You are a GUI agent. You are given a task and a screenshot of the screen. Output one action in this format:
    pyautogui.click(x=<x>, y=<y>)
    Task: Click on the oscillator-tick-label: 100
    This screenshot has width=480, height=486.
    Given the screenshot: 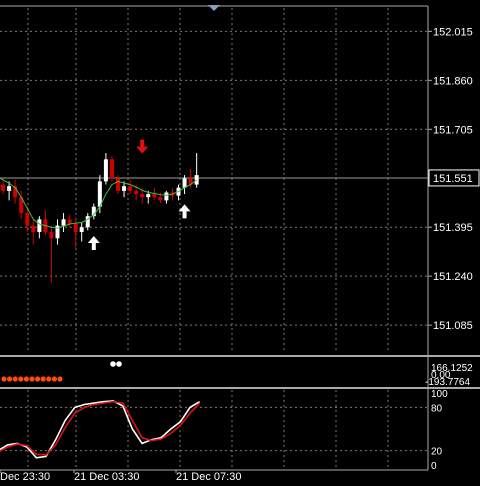 What is the action you would take?
    pyautogui.click(x=439, y=394)
    